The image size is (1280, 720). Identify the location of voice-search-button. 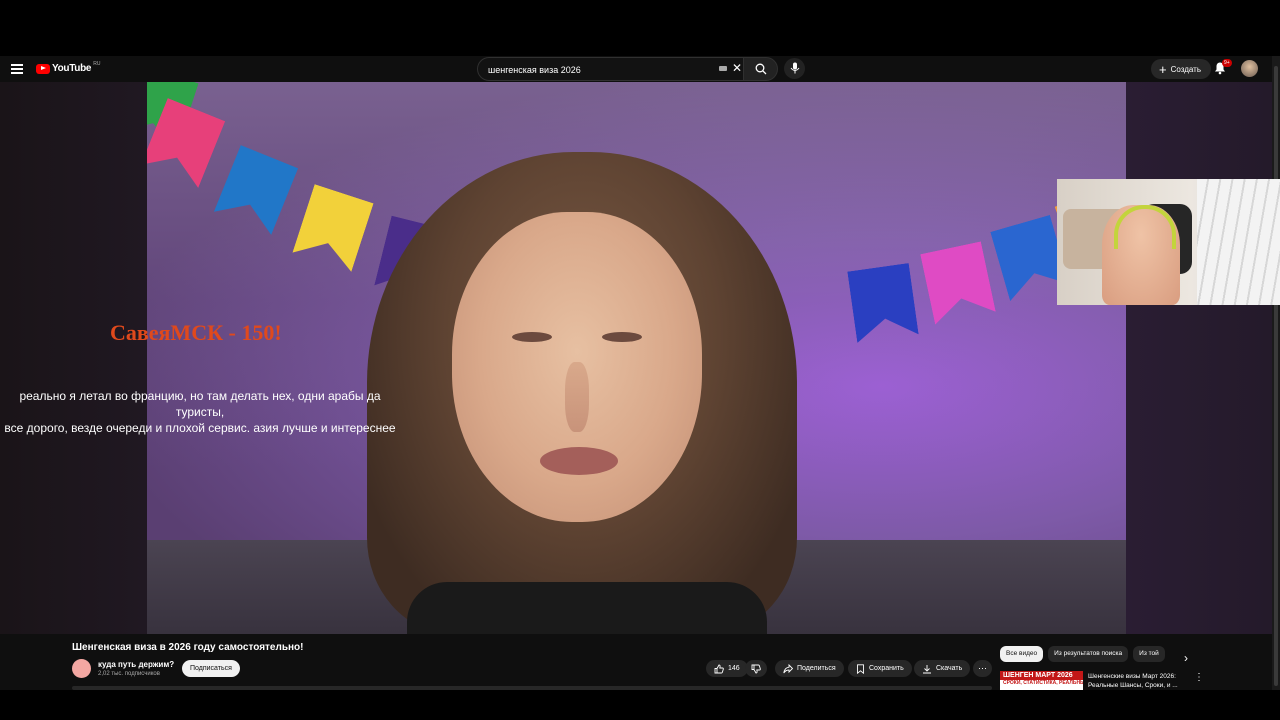
(794, 68).